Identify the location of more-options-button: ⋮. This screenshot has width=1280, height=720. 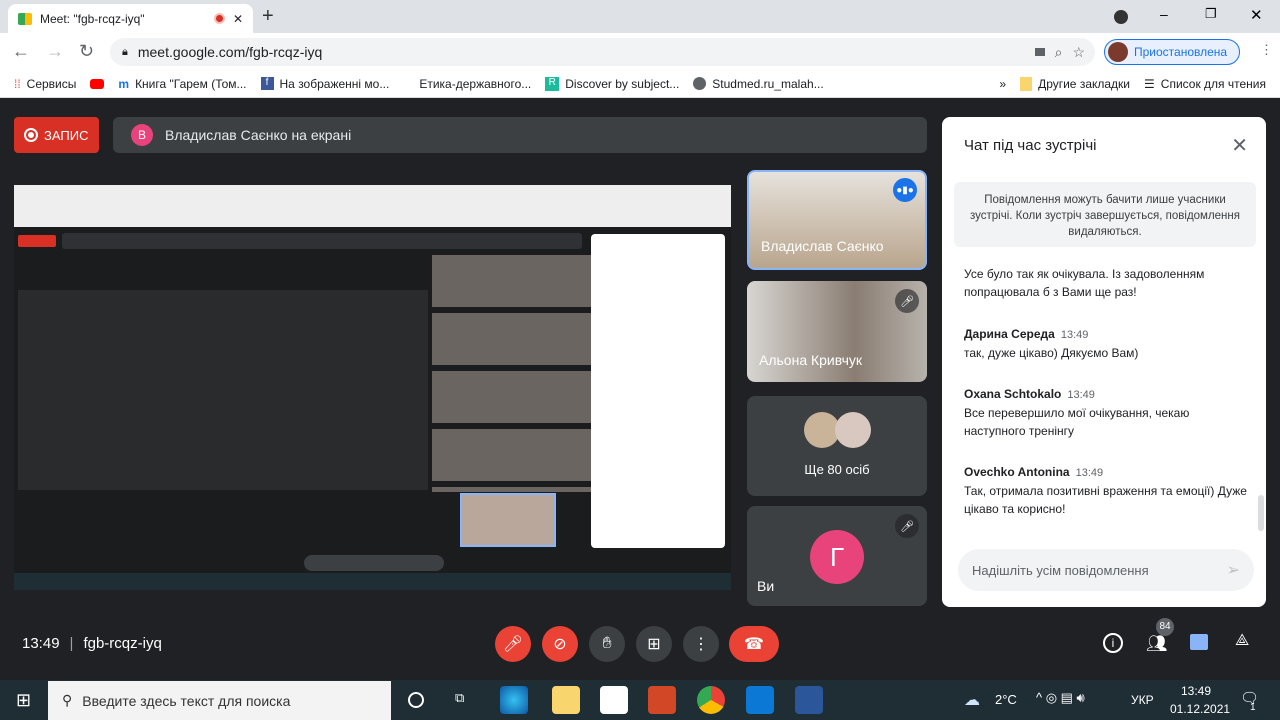
(701, 644).